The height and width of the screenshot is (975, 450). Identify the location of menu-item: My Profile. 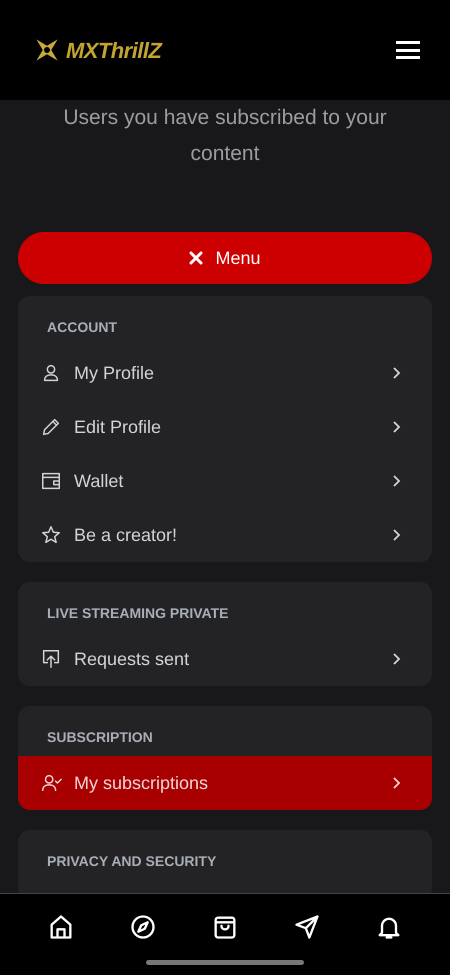
(225, 373).